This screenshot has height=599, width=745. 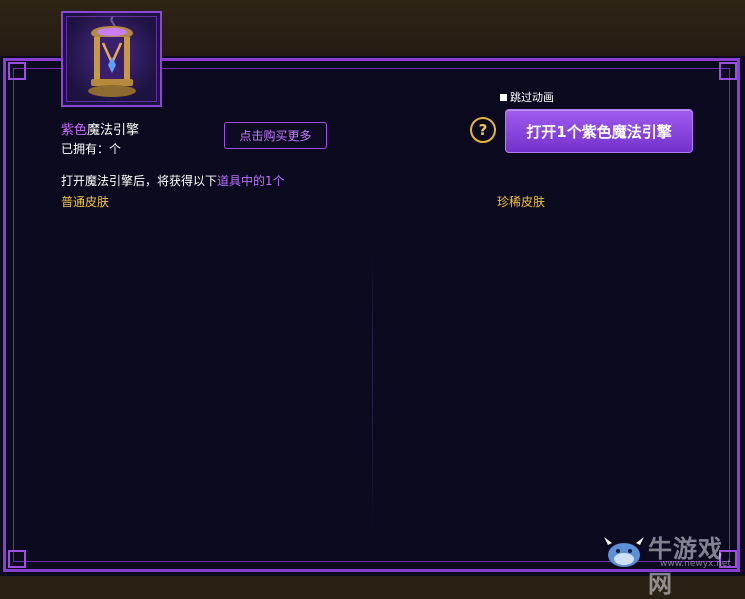 What do you see at coordinates (251, 181) in the screenshot?
I see `reward-description-highlight: 道具中的1个` at bounding box center [251, 181].